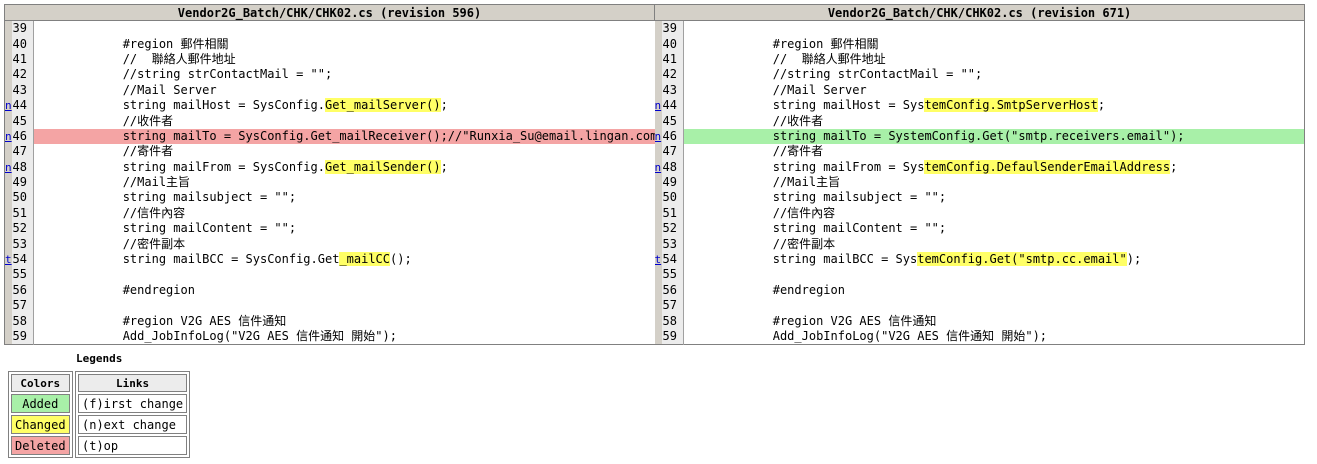 The width and height of the screenshot is (1317, 464). I want to click on right-line-number: 54, so click(673, 259).